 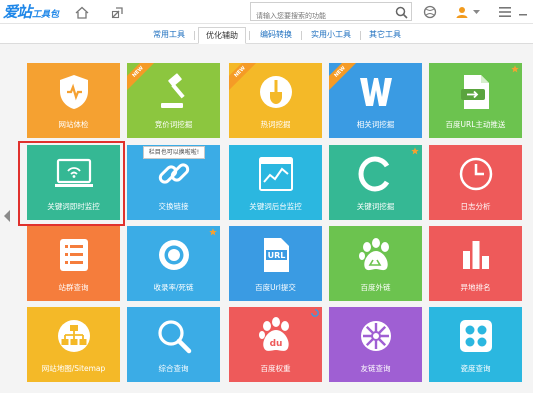 I want to click on tile-label: 站群查询, so click(x=73, y=287).